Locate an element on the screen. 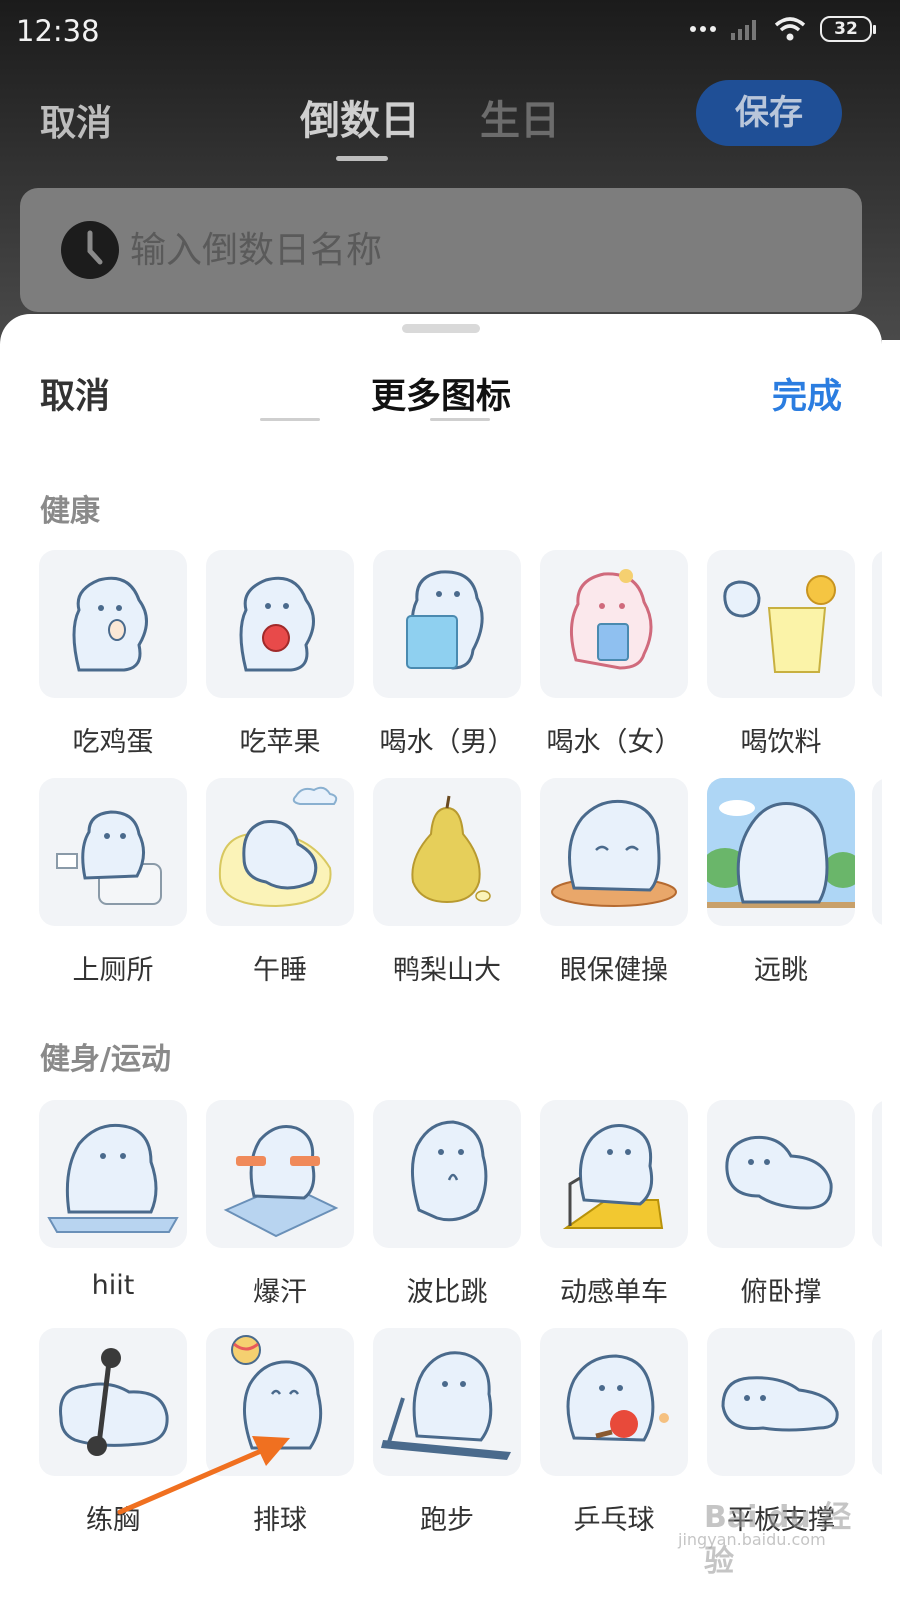  icon-label: 午睡 is located at coordinates (280, 970).